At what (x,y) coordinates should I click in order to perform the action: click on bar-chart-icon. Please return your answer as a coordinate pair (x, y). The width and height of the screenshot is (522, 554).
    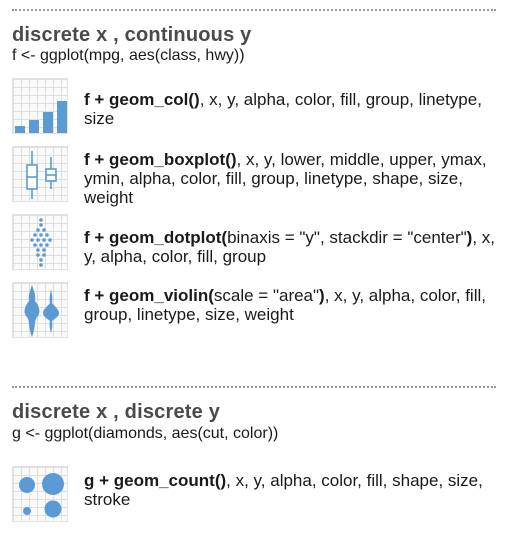
    Looking at the image, I should click on (40, 106).